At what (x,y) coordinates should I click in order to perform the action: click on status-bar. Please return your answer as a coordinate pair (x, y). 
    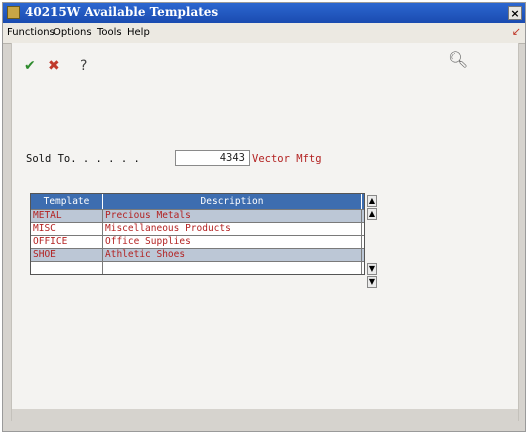
    Looking at the image, I should click on (265, 415).